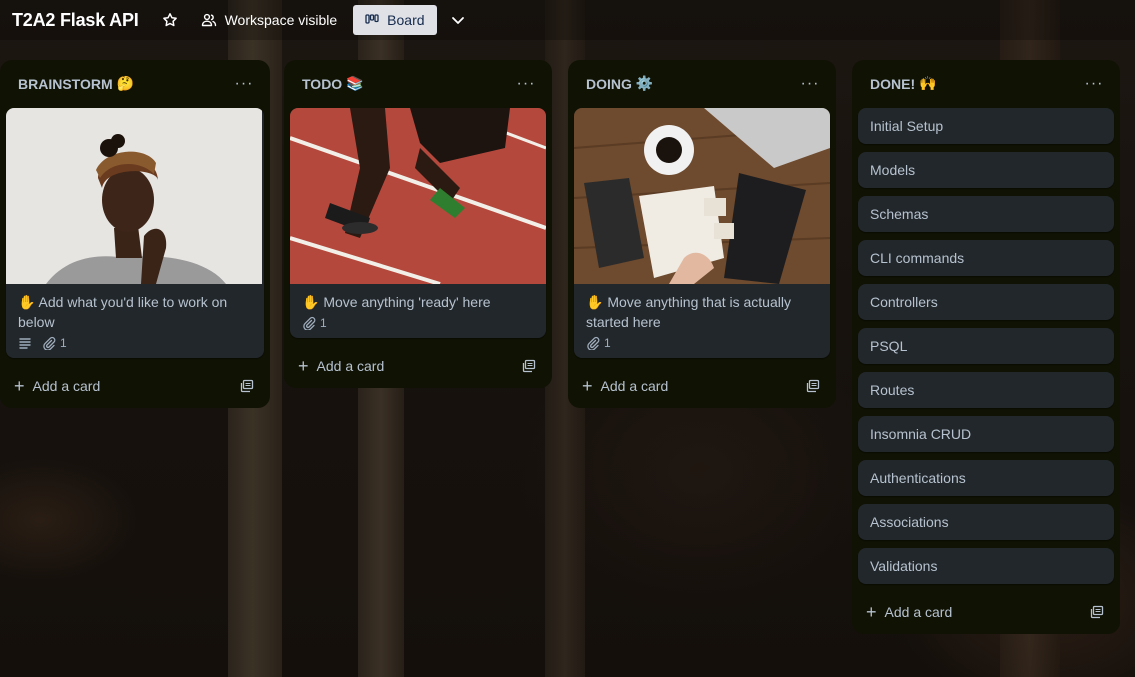 The image size is (1135, 677). I want to click on list-title-text: DONE!, so click(893, 84).